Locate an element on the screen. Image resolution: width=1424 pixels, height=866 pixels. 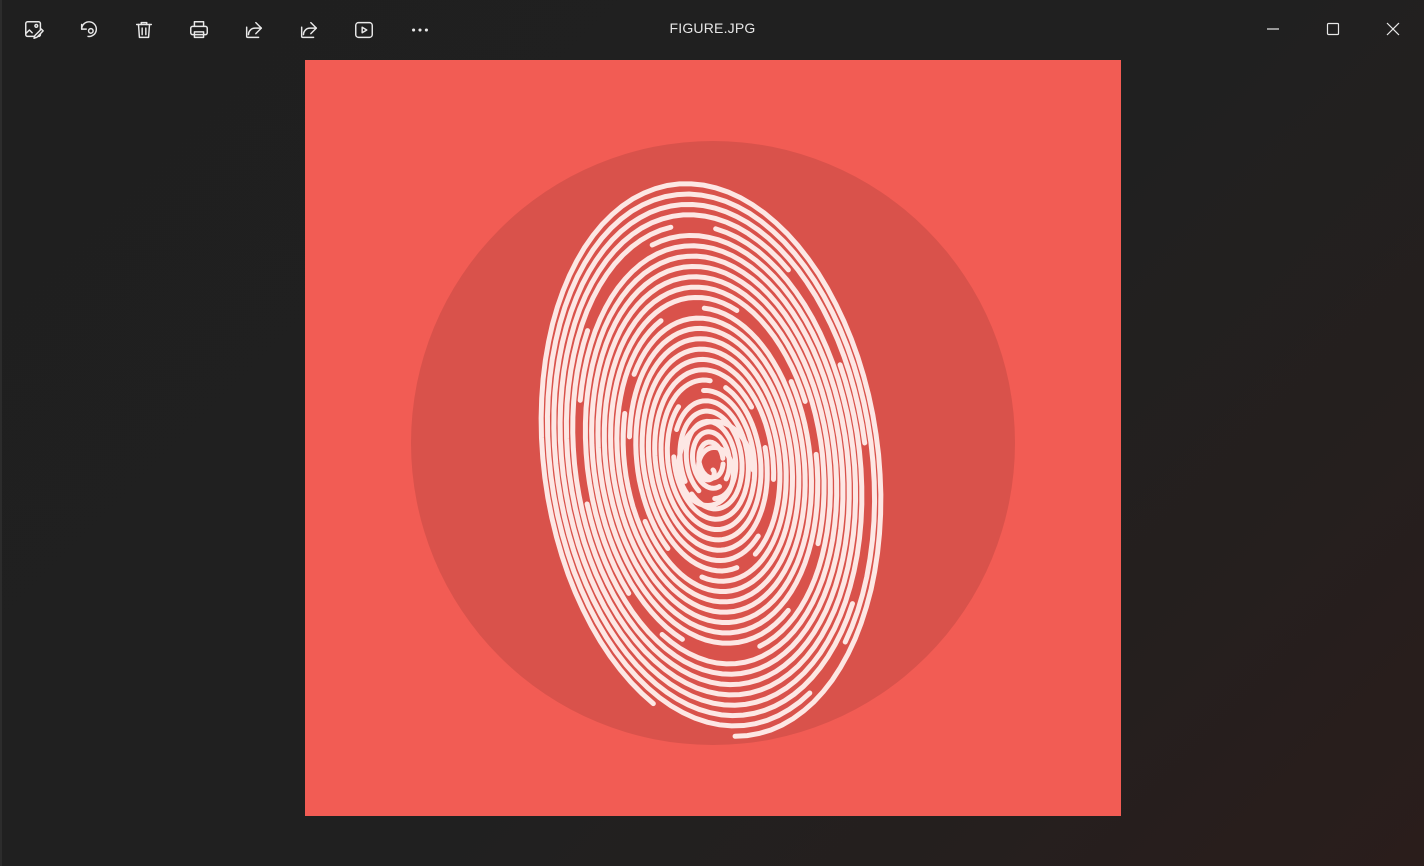
share-icon is located at coordinates (254, 30).